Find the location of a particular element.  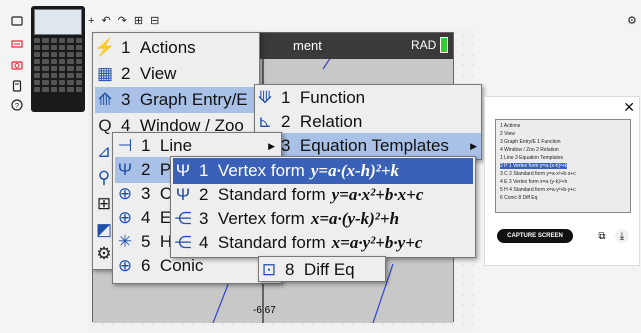

menu-item-actions: ⚡ 1 Actions is located at coordinates (175, 48).